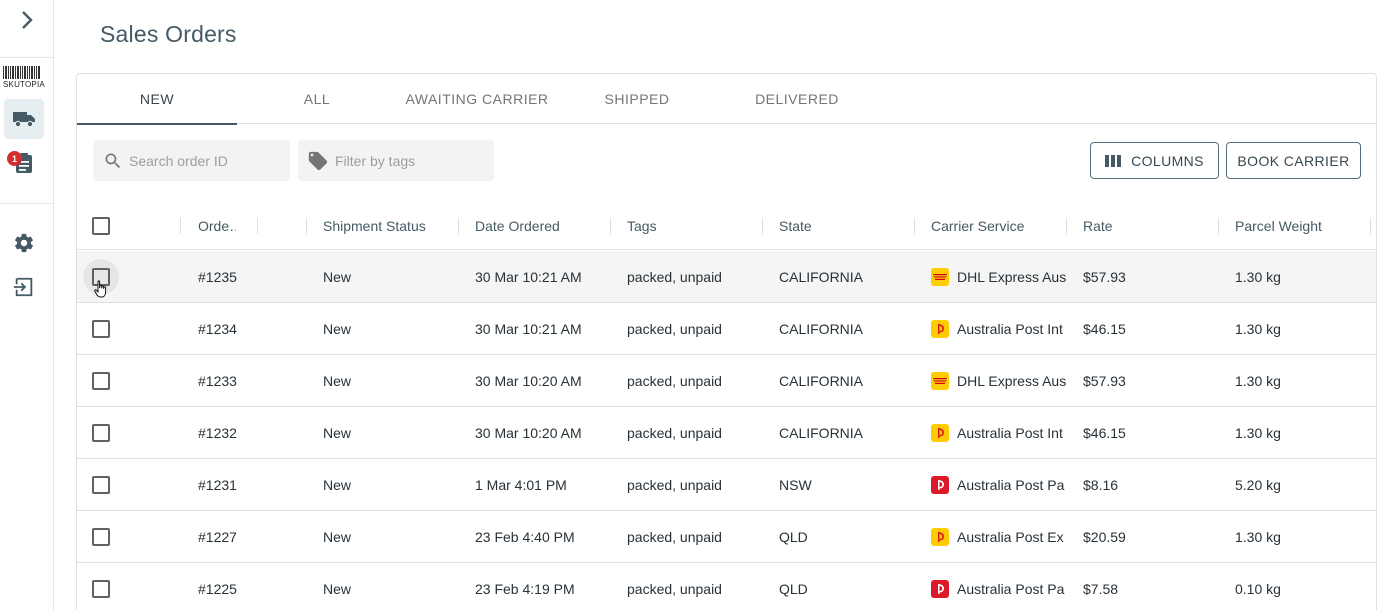 Image resolution: width=1389 pixels, height=610 pixels. I want to click on select-all-checkbox, so click(101, 226).